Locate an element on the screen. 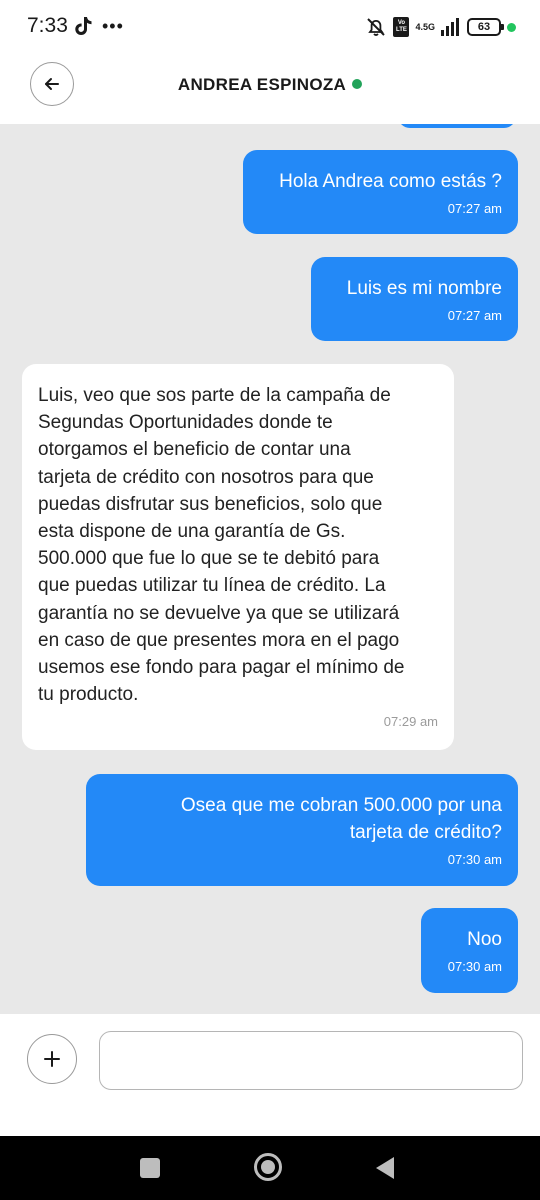 This screenshot has width=540, height=1200. more-notifications-icon: ••• is located at coordinates (113, 26).